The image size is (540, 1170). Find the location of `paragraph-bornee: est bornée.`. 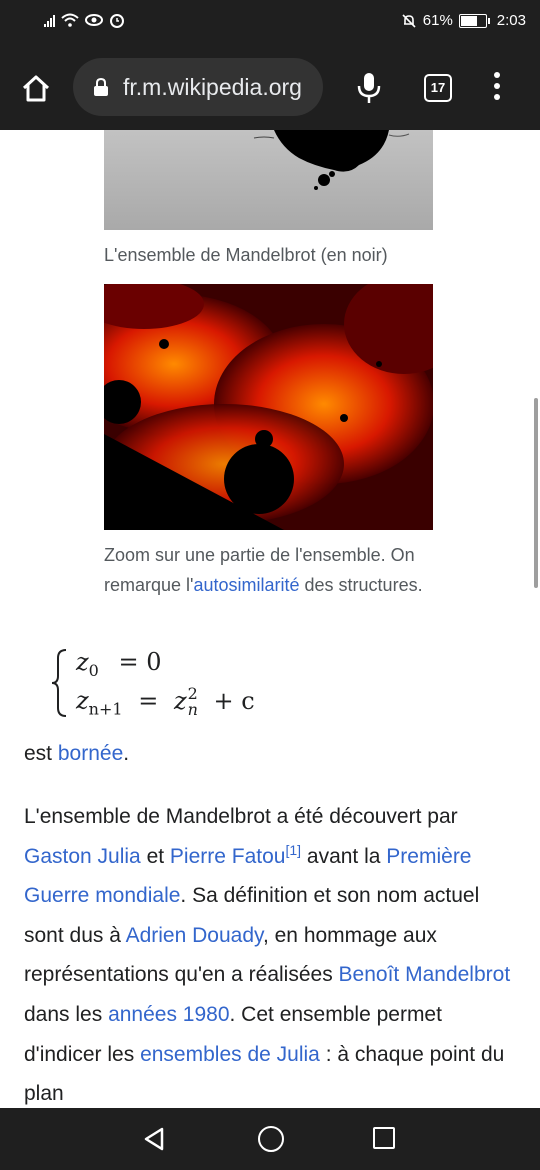

paragraph-bornee: est bornée. is located at coordinates (274, 754).